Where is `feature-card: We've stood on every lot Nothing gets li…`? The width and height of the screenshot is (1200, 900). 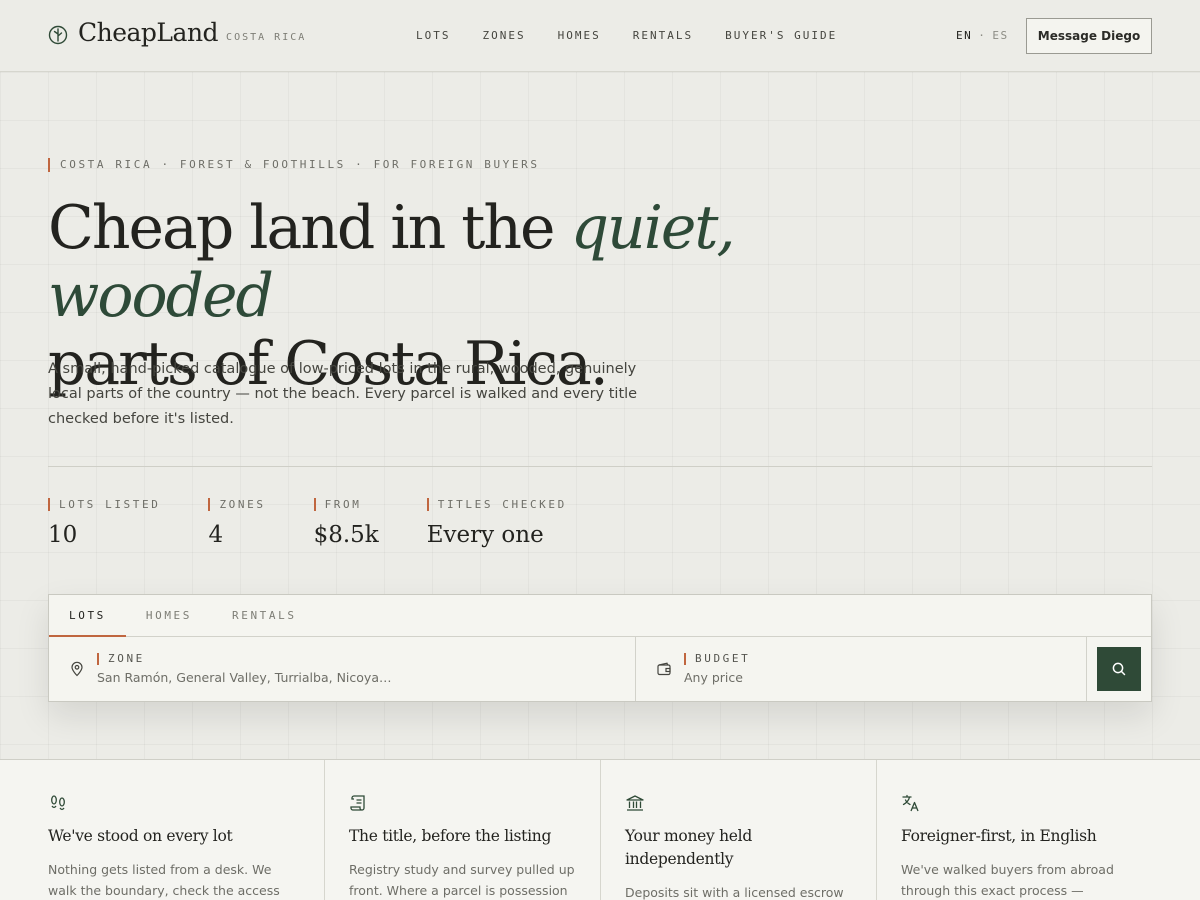 feature-card: We've stood on every lot Nothing gets li… is located at coordinates (162, 830).